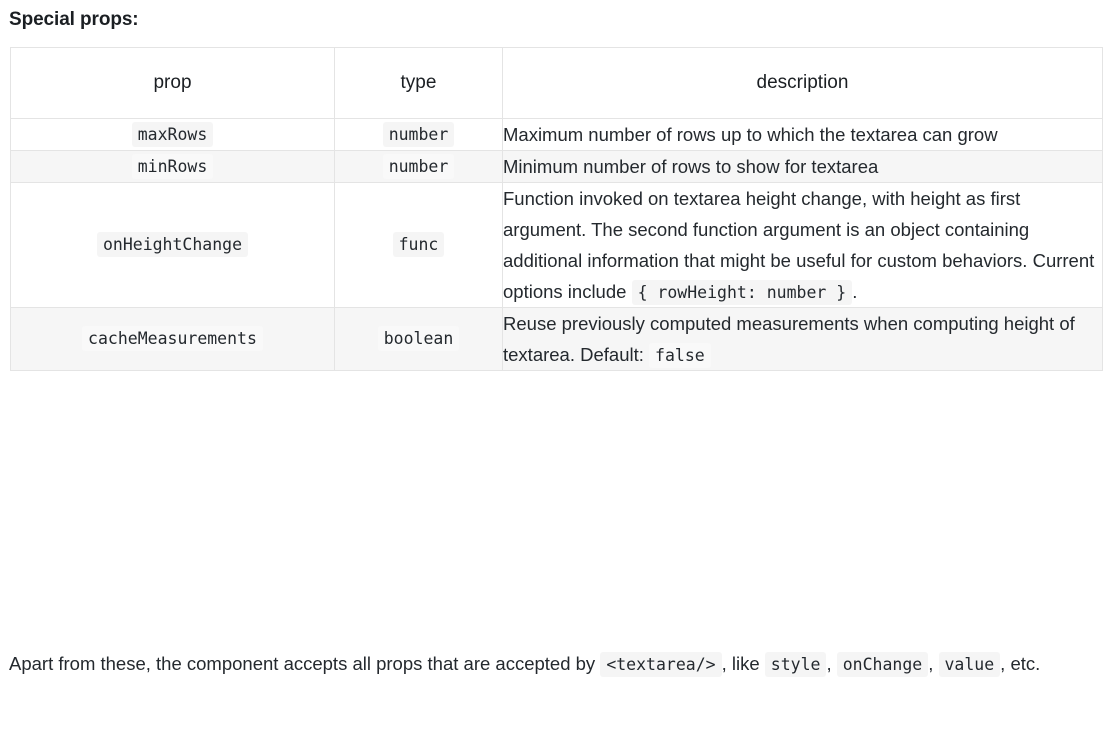 This screenshot has height=732, width=1111. I want to click on inline-code: maxRows, so click(172, 134).